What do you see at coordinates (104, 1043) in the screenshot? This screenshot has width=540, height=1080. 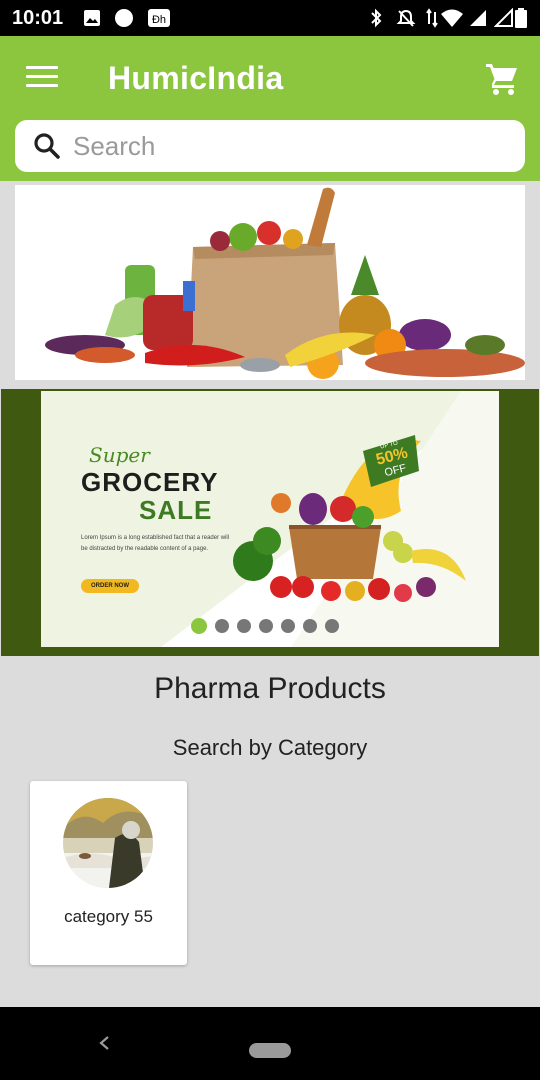 I see `back-icon` at bounding box center [104, 1043].